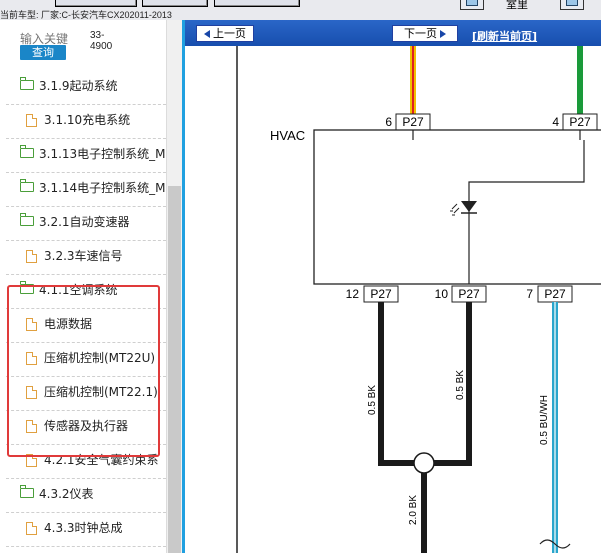  What do you see at coordinates (517, 5) in the screenshot?
I see `toolbar-label: 室里` at bounding box center [517, 5].